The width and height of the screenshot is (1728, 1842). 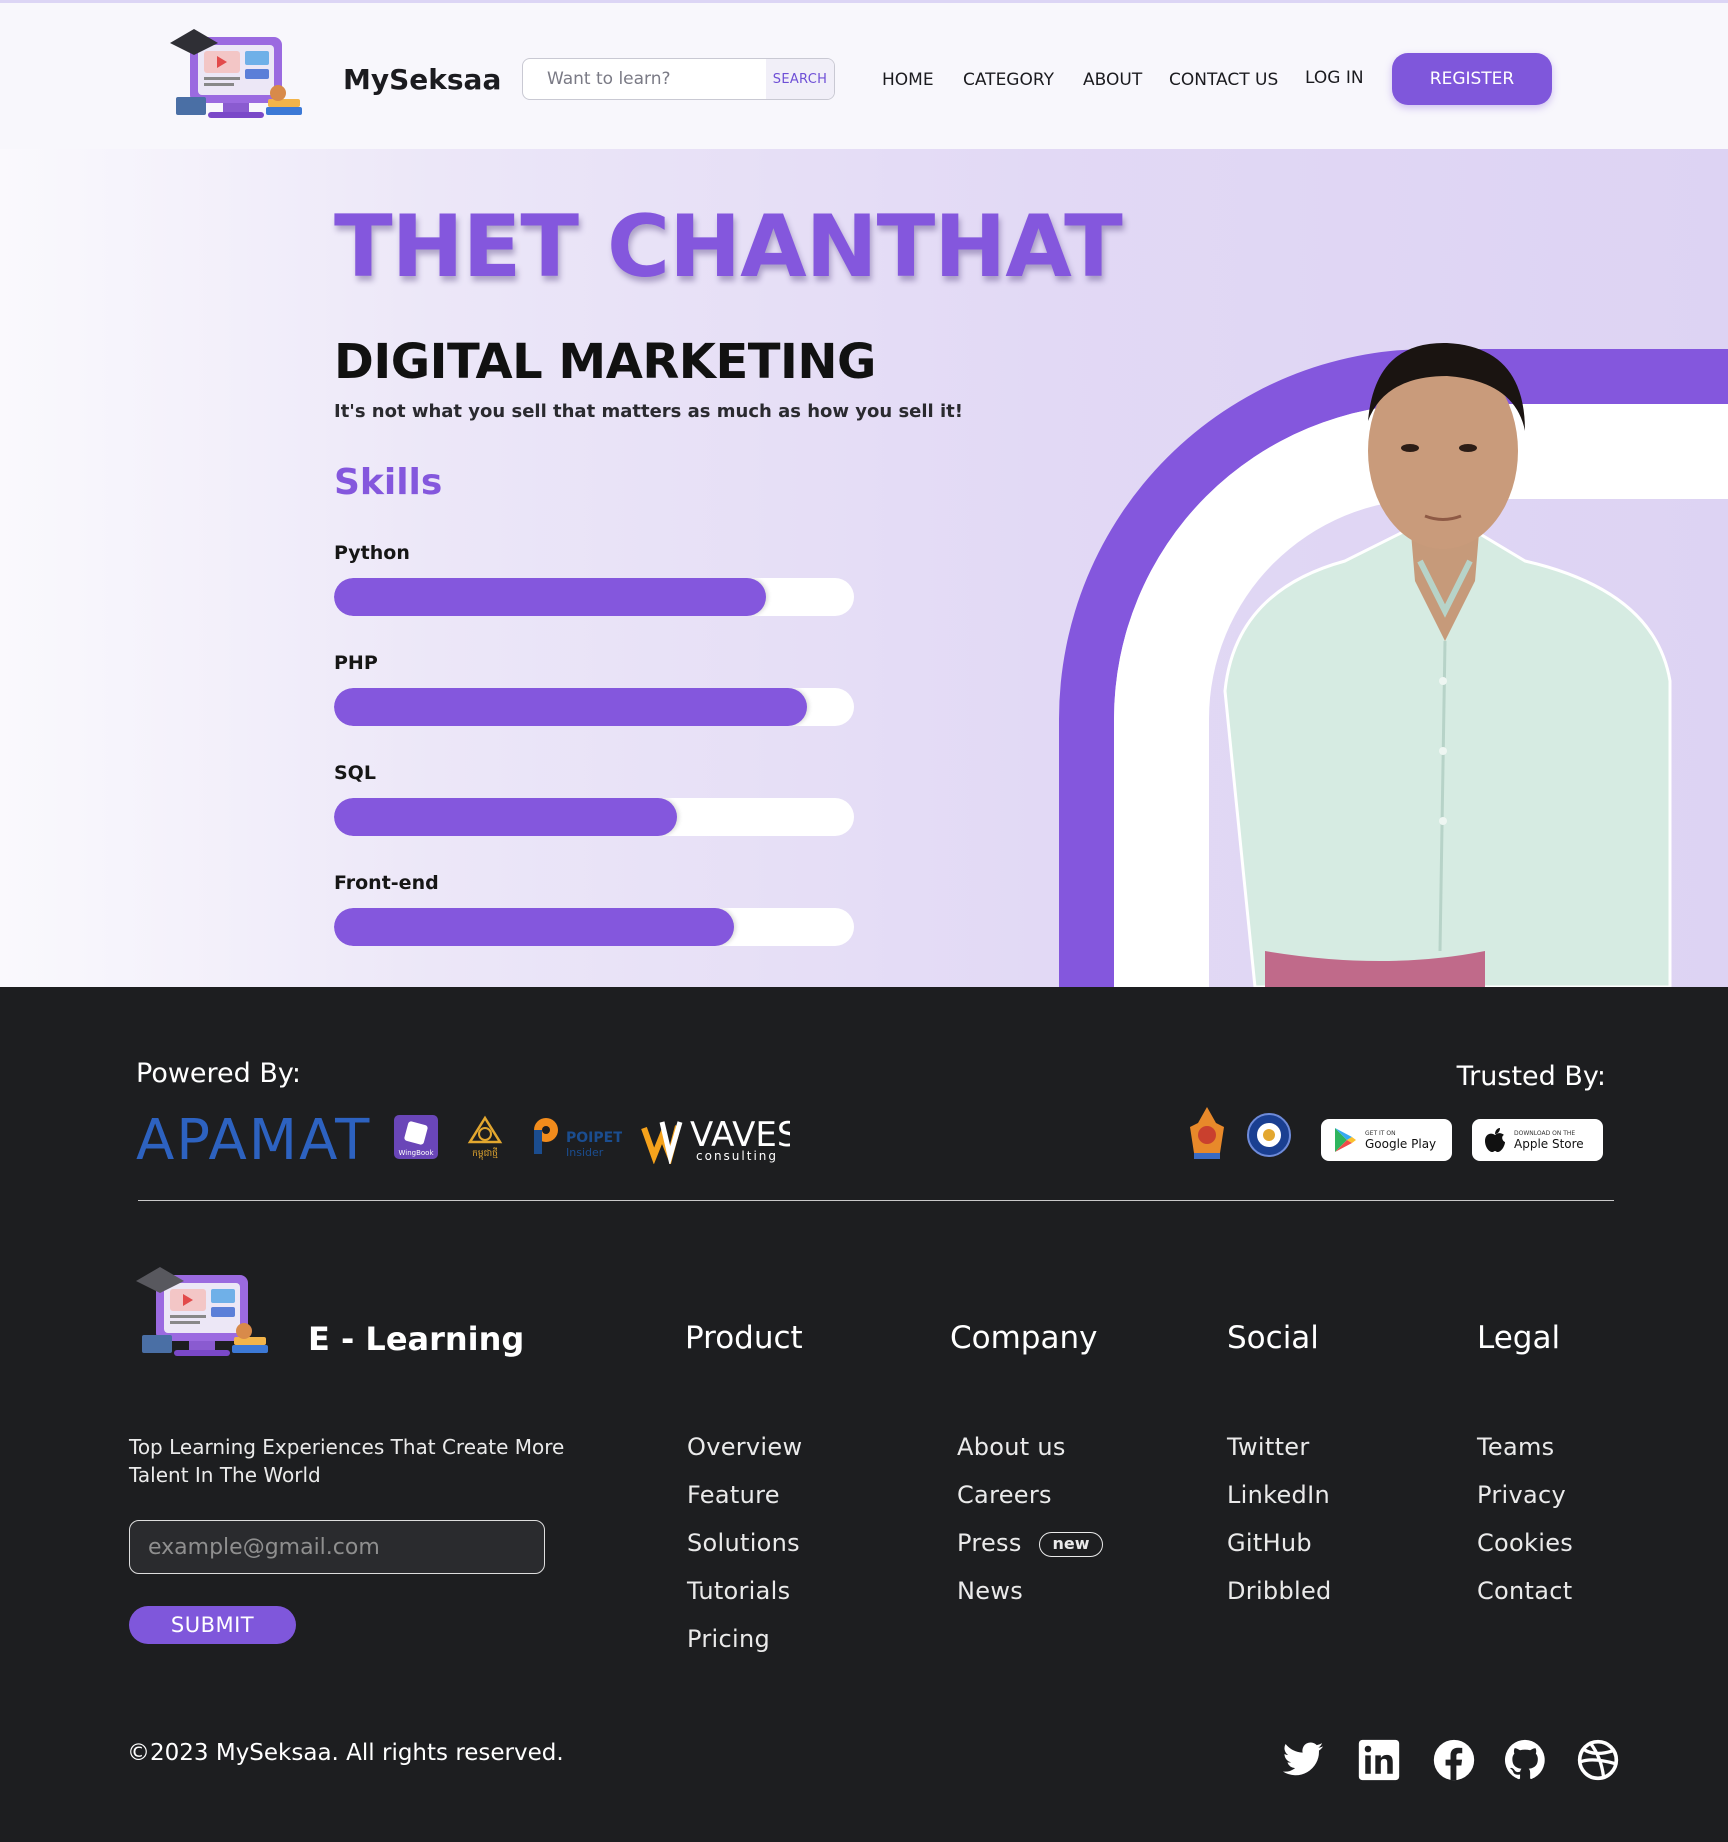 What do you see at coordinates (728, 247) in the screenshot?
I see `profile-name: THET CHANTHAT` at bounding box center [728, 247].